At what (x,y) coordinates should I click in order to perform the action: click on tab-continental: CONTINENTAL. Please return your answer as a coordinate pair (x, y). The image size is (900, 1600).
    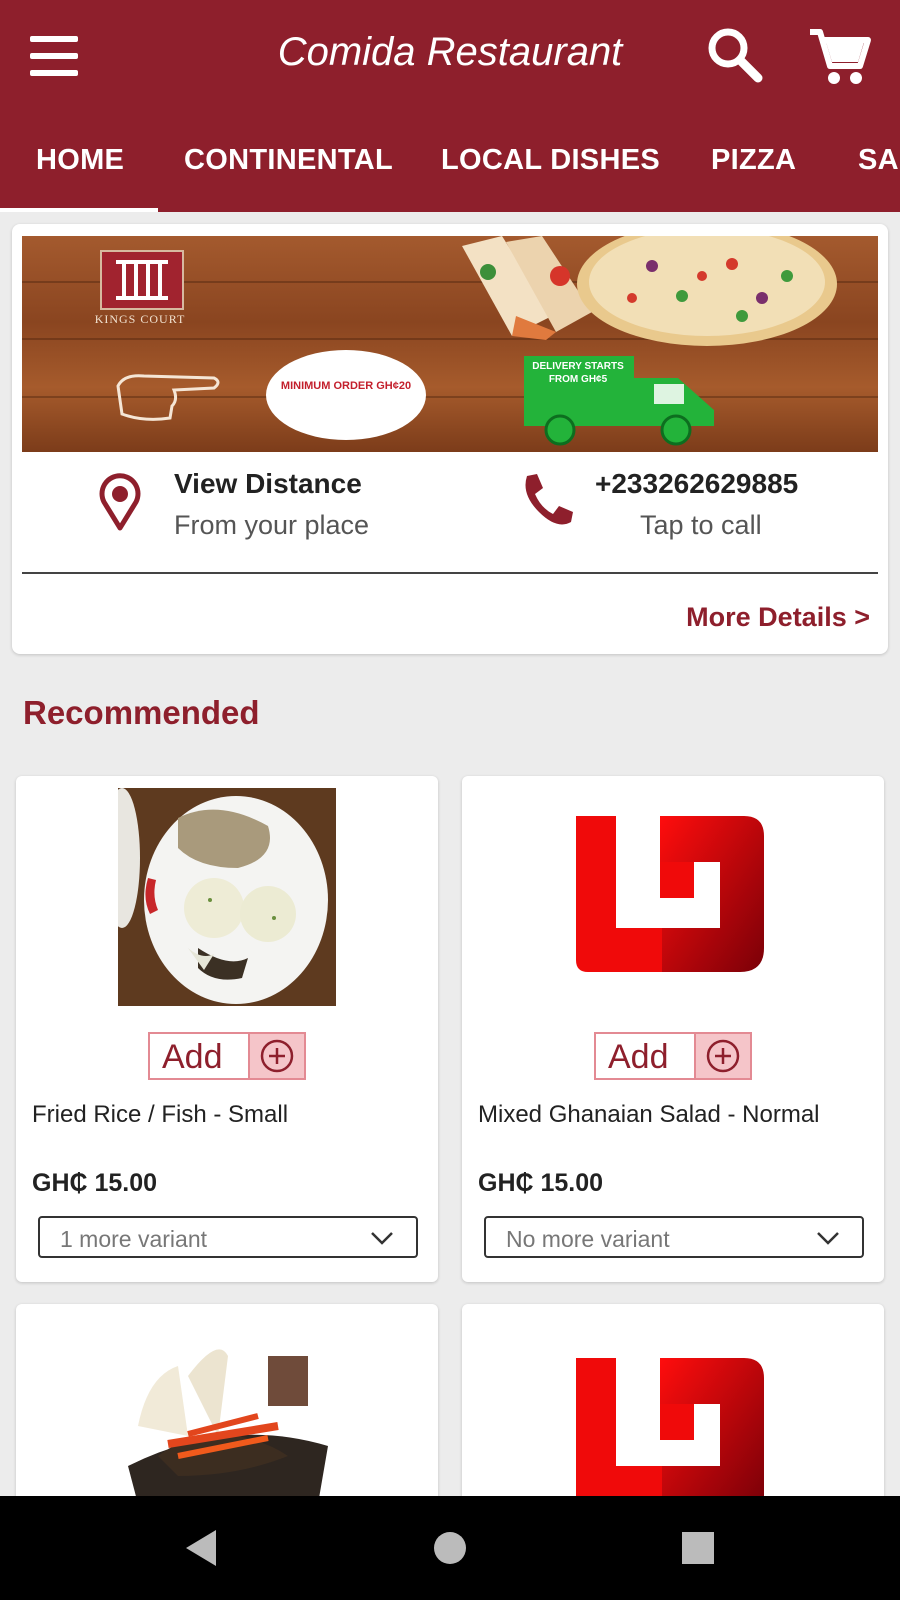
    Looking at the image, I should click on (288, 160).